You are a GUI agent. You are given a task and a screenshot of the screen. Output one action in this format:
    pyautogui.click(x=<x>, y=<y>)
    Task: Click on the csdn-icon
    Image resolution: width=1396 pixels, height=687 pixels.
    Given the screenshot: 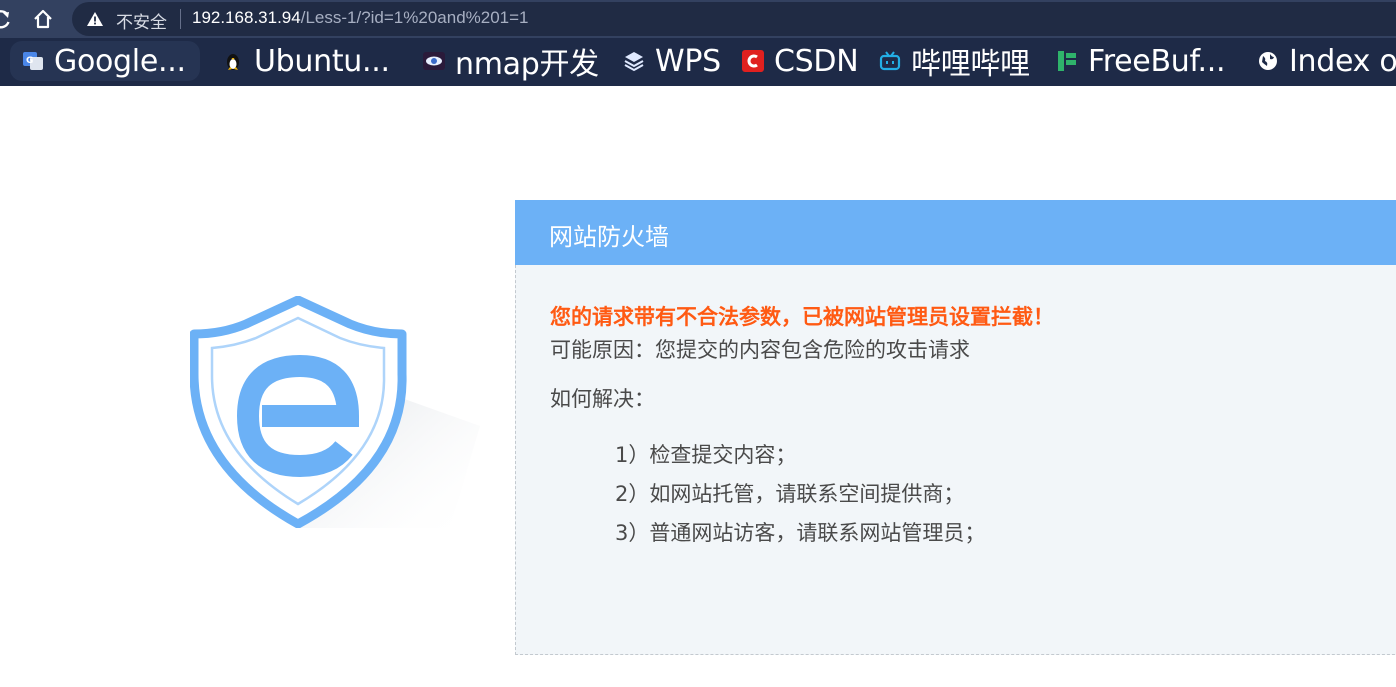 What is the action you would take?
    pyautogui.click(x=753, y=61)
    